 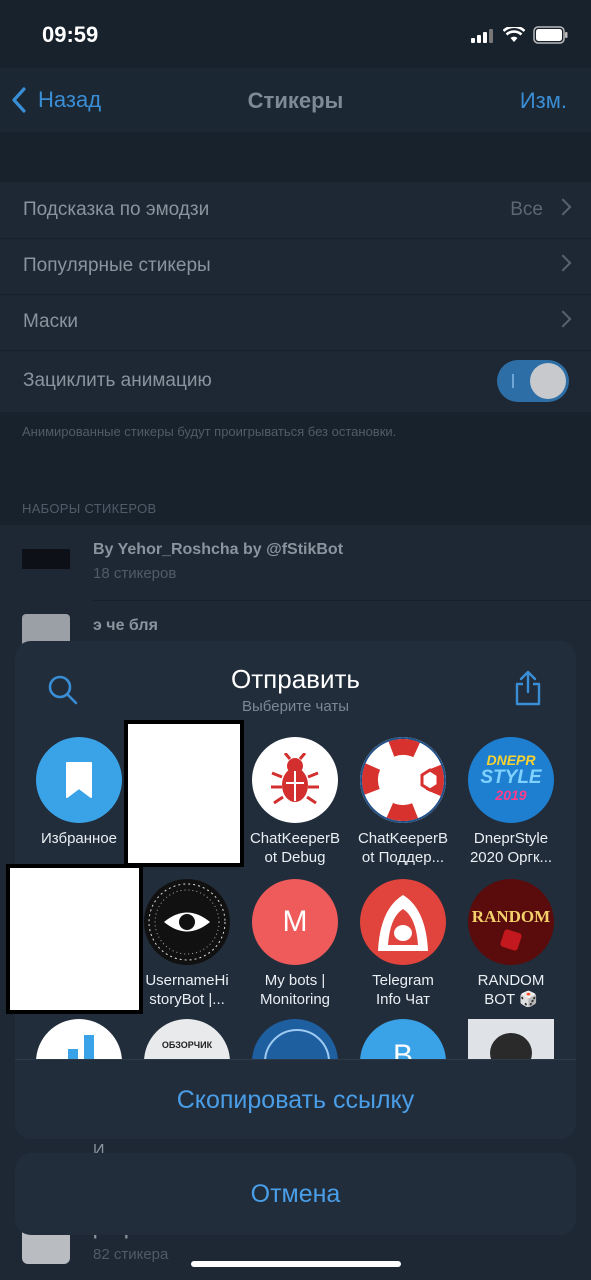 I want to click on toggle-on-mark, so click(x=513, y=381).